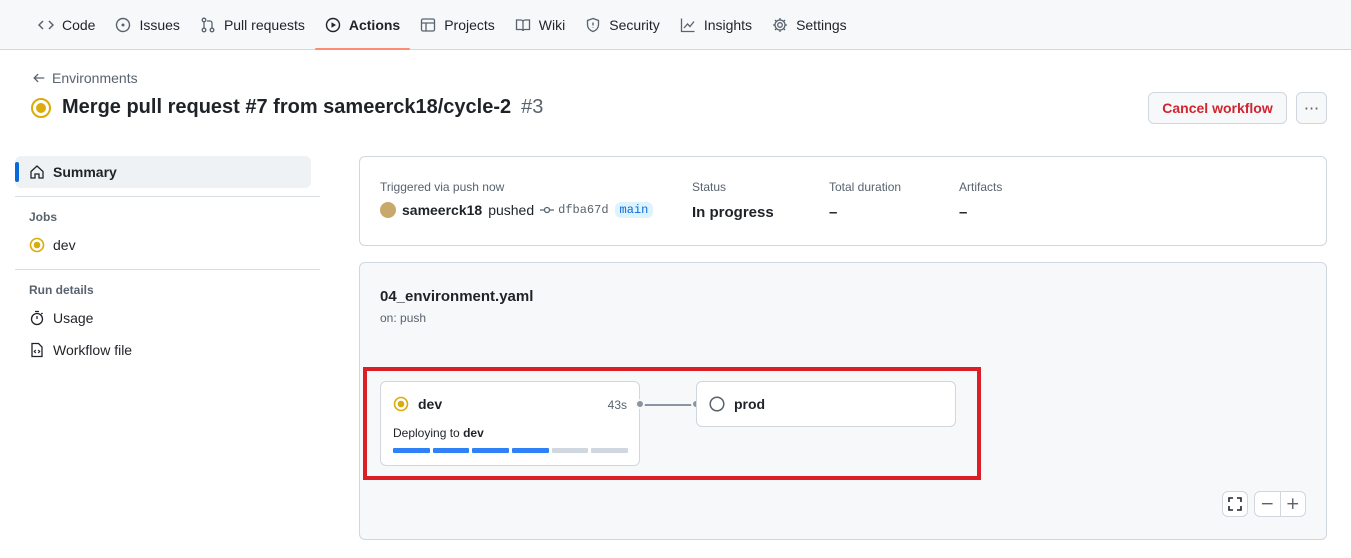 The height and width of the screenshot is (558, 1351). What do you see at coordinates (374, 24) in the screenshot?
I see `tab-label: Actions` at bounding box center [374, 24].